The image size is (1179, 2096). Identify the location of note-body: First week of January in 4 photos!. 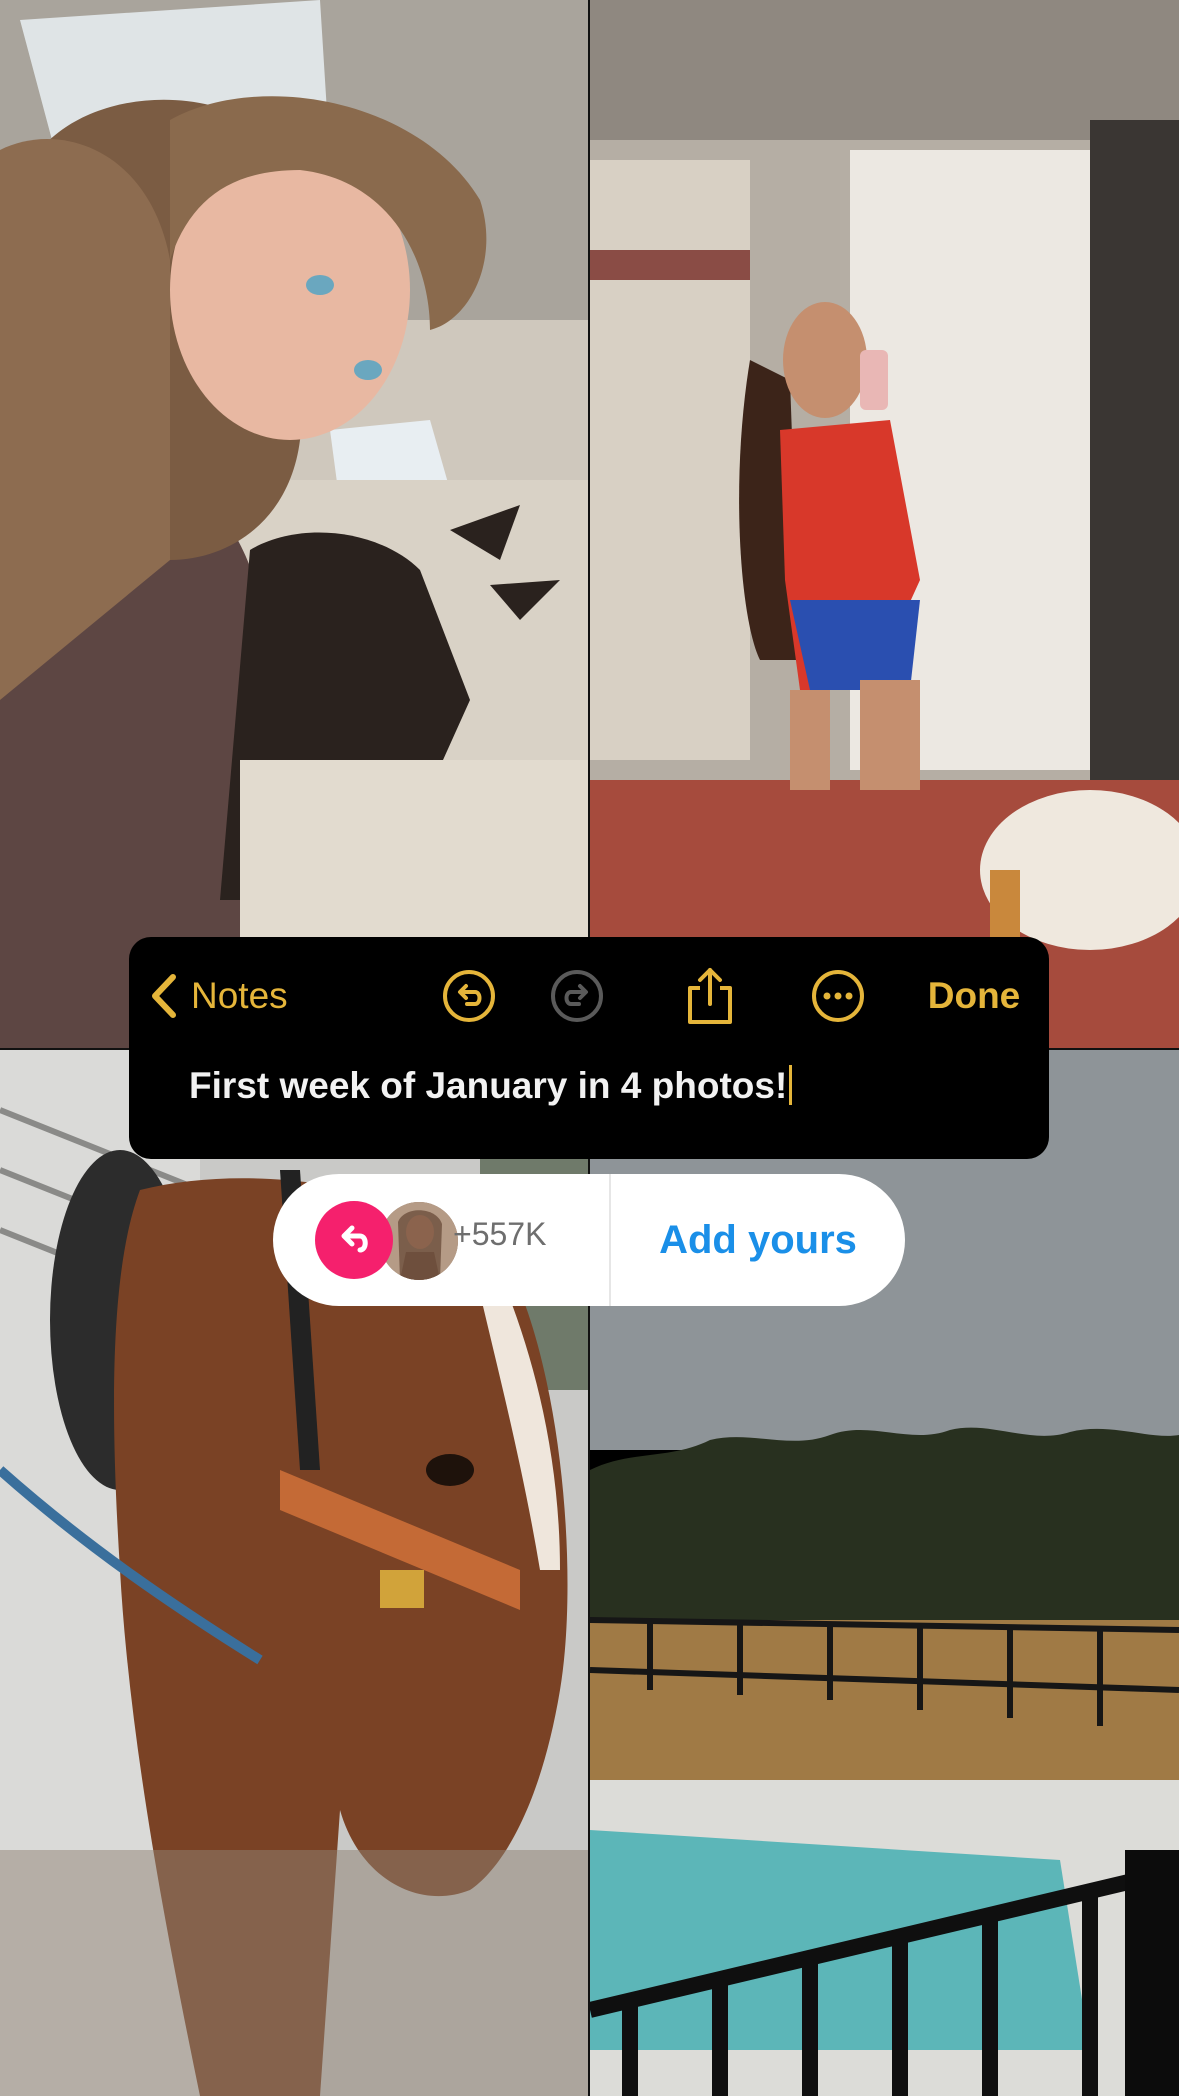
(491, 1086).